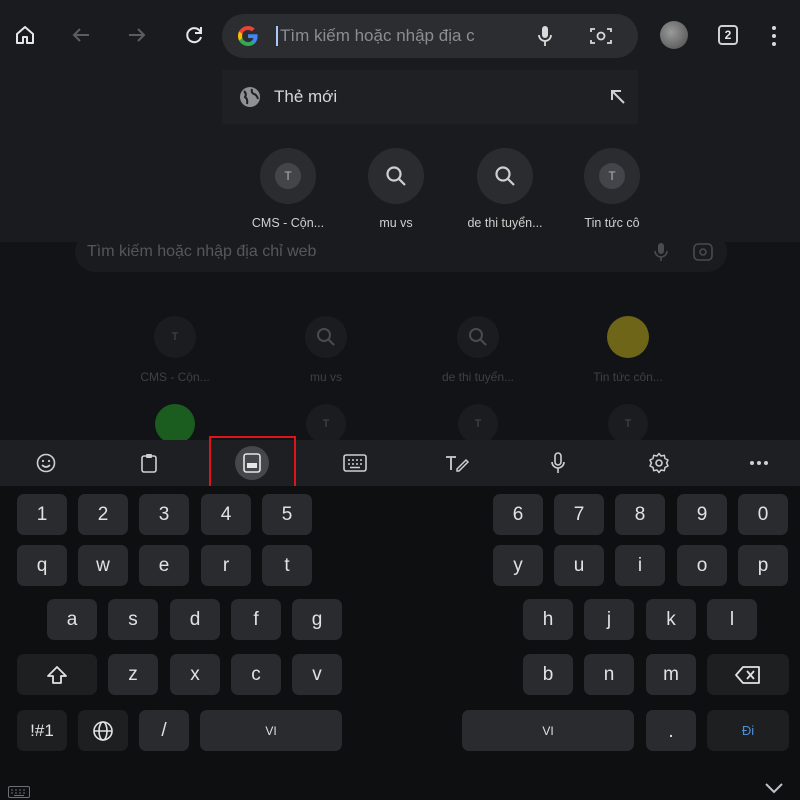  Describe the element at coordinates (612, 223) in the screenshot. I see `suggestion-tile-label: Tin tức cô` at that location.